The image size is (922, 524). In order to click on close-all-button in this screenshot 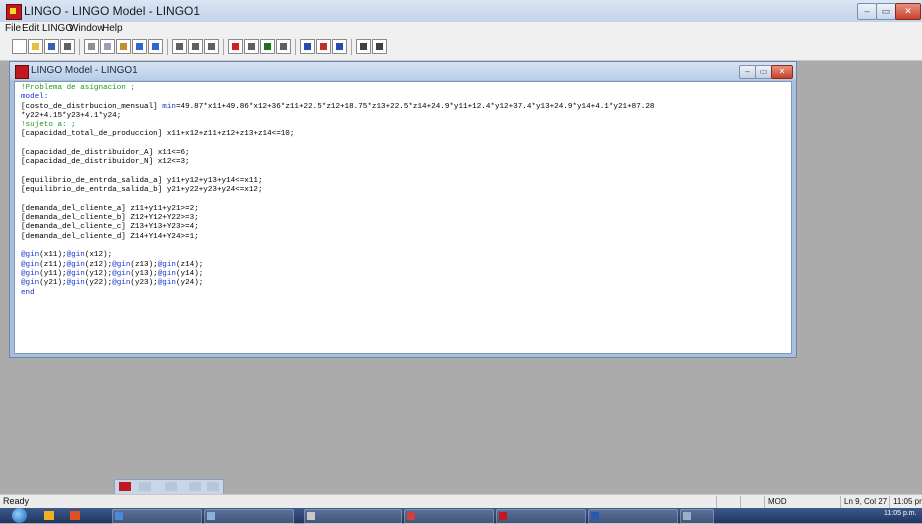, I will do `click(323, 46)`.